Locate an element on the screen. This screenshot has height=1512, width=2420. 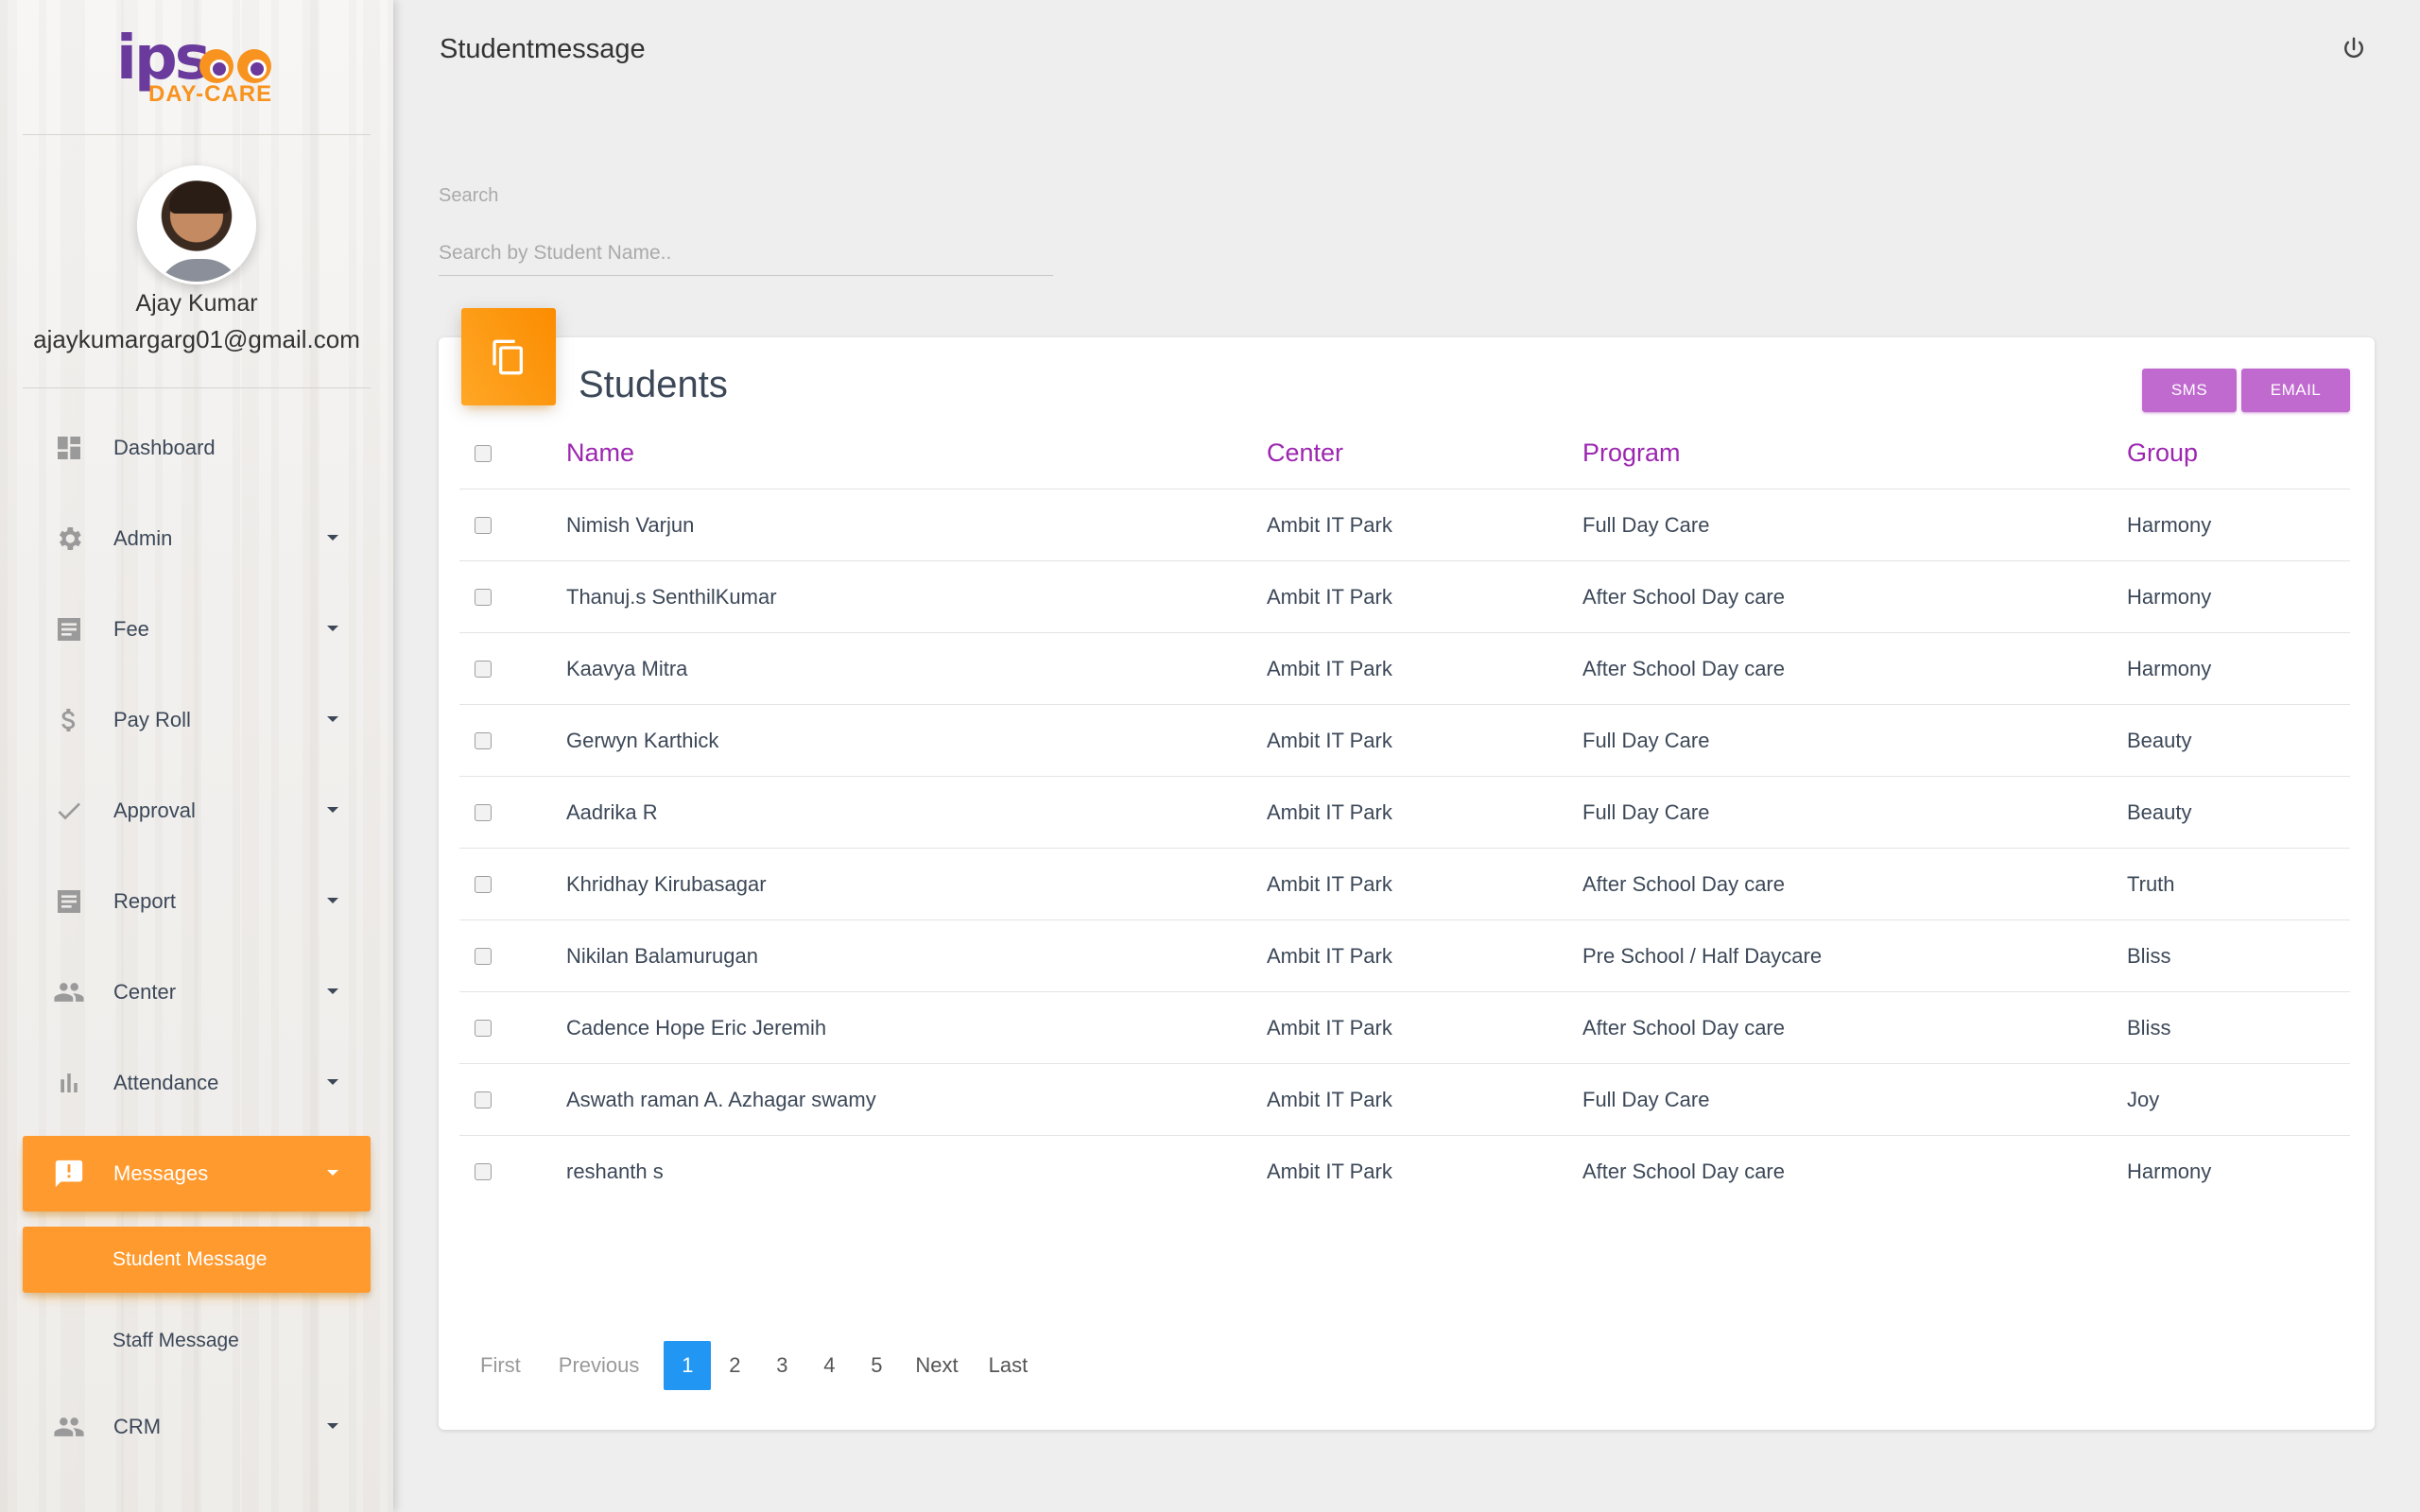
sidebar-item-messages: Messages is located at coordinates (197, 1173).